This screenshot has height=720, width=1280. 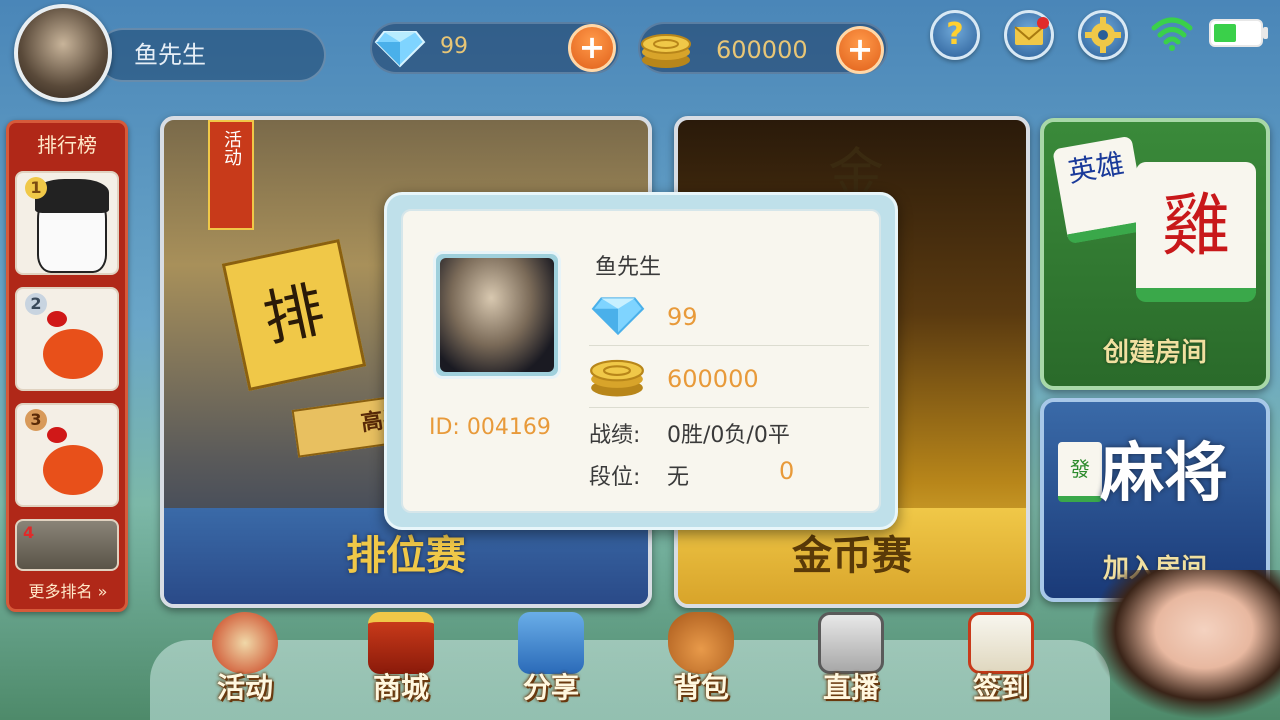 I want to click on diamond-count: 99, so click(x=454, y=46).